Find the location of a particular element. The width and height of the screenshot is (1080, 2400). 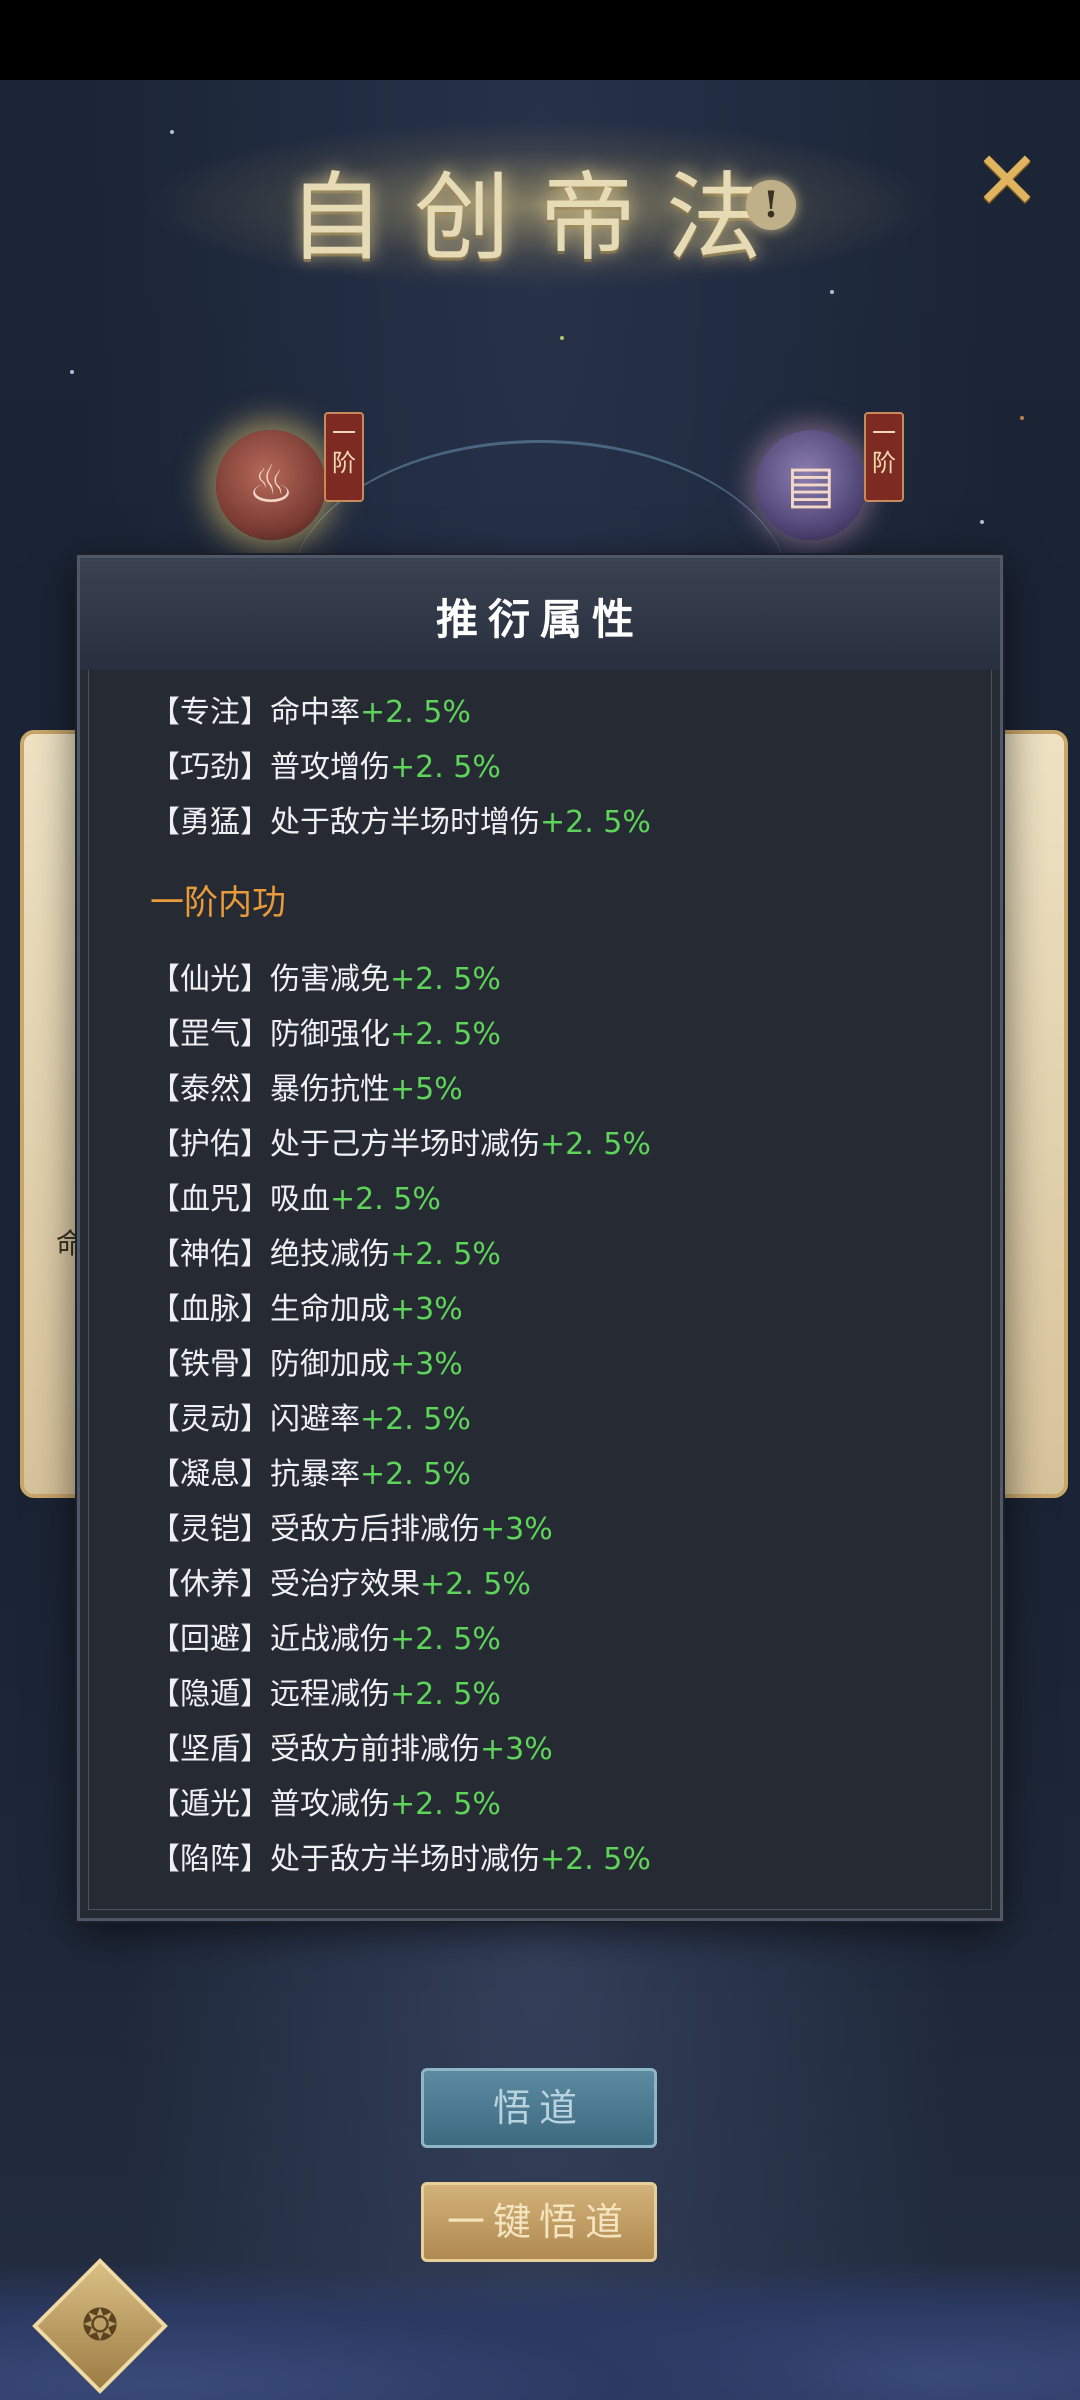

attribute-name: 【血脉】 is located at coordinates (210, 1309).